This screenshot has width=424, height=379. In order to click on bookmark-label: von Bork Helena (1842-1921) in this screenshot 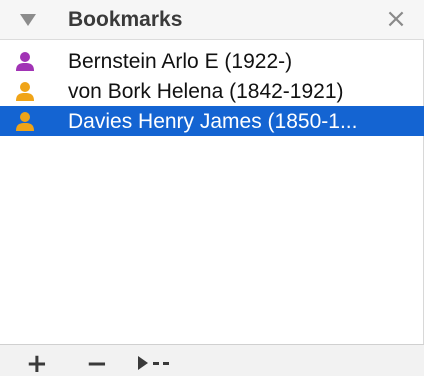, I will do `click(206, 91)`.